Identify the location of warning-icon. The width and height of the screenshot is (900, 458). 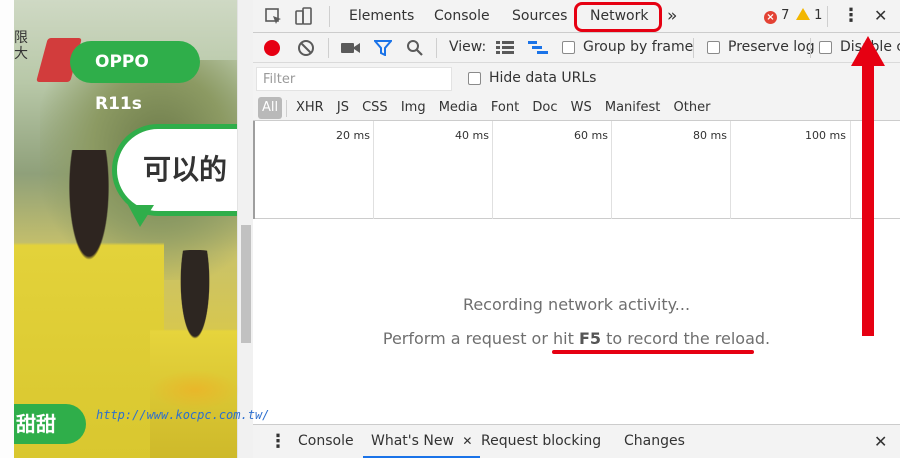
(803, 14).